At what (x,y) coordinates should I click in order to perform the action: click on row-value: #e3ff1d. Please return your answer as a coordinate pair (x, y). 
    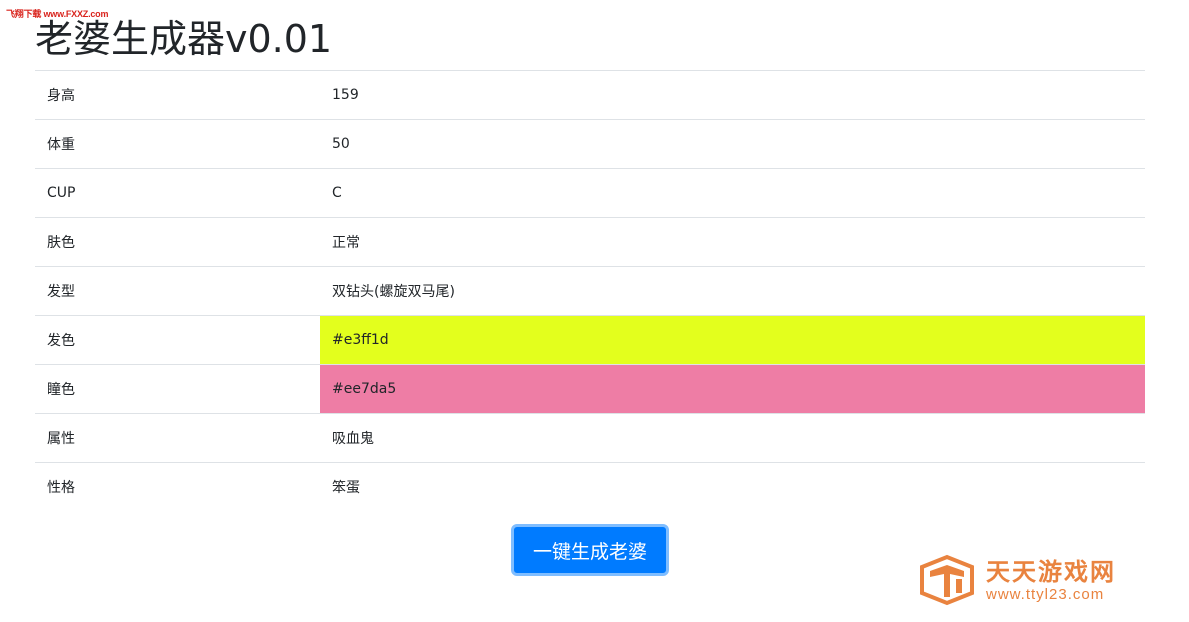
    Looking at the image, I should click on (732, 340).